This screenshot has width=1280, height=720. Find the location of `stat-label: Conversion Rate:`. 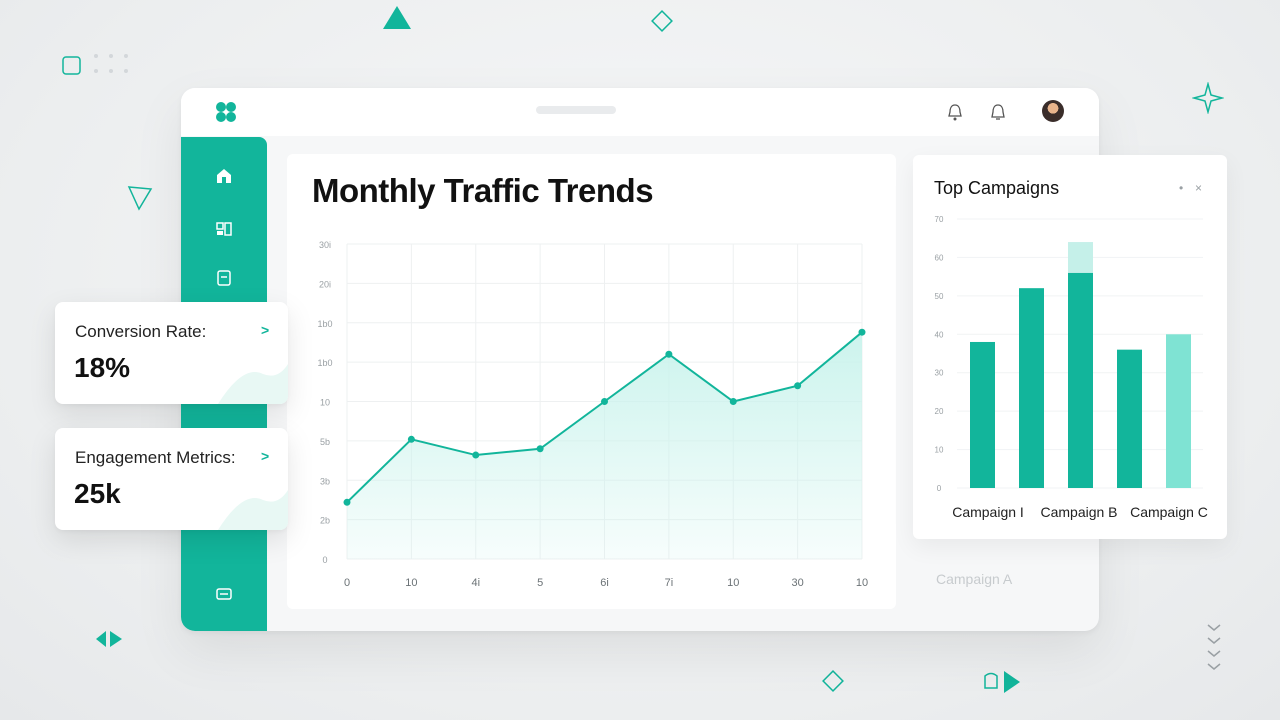

stat-label: Conversion Rate: is located at coordinates (141, 331).